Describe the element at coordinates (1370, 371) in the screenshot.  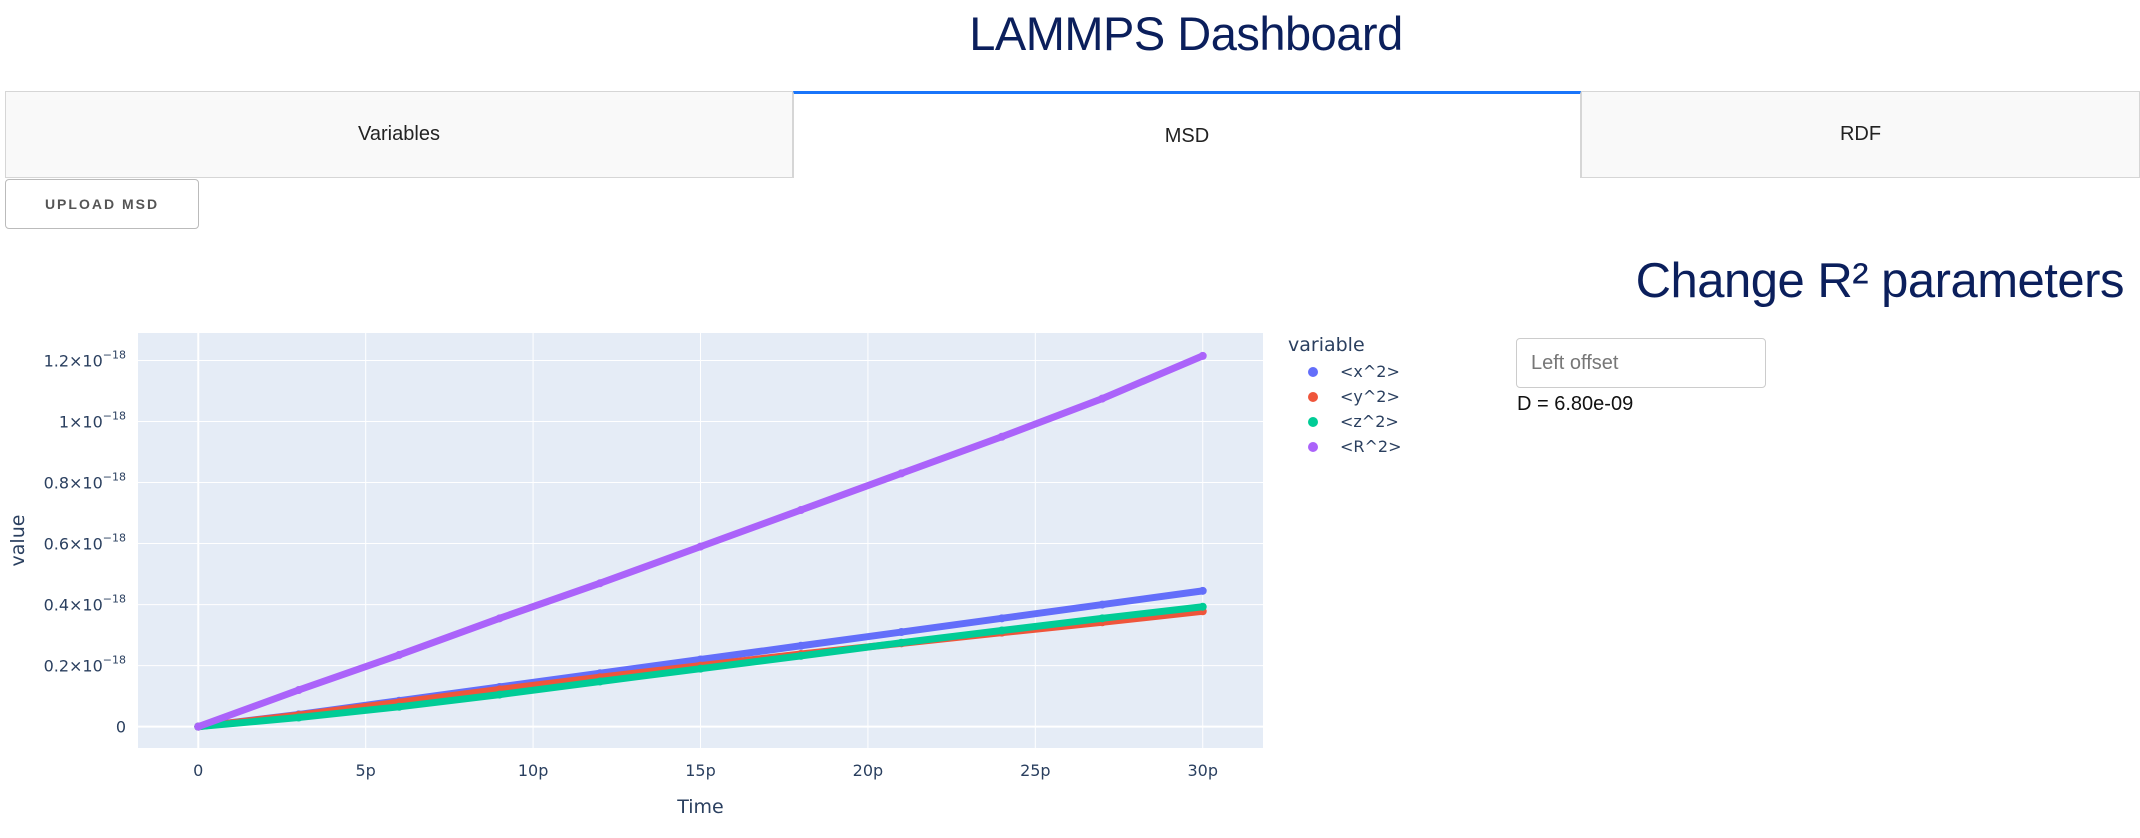
I see `legend-item: <x^2>` at that location.